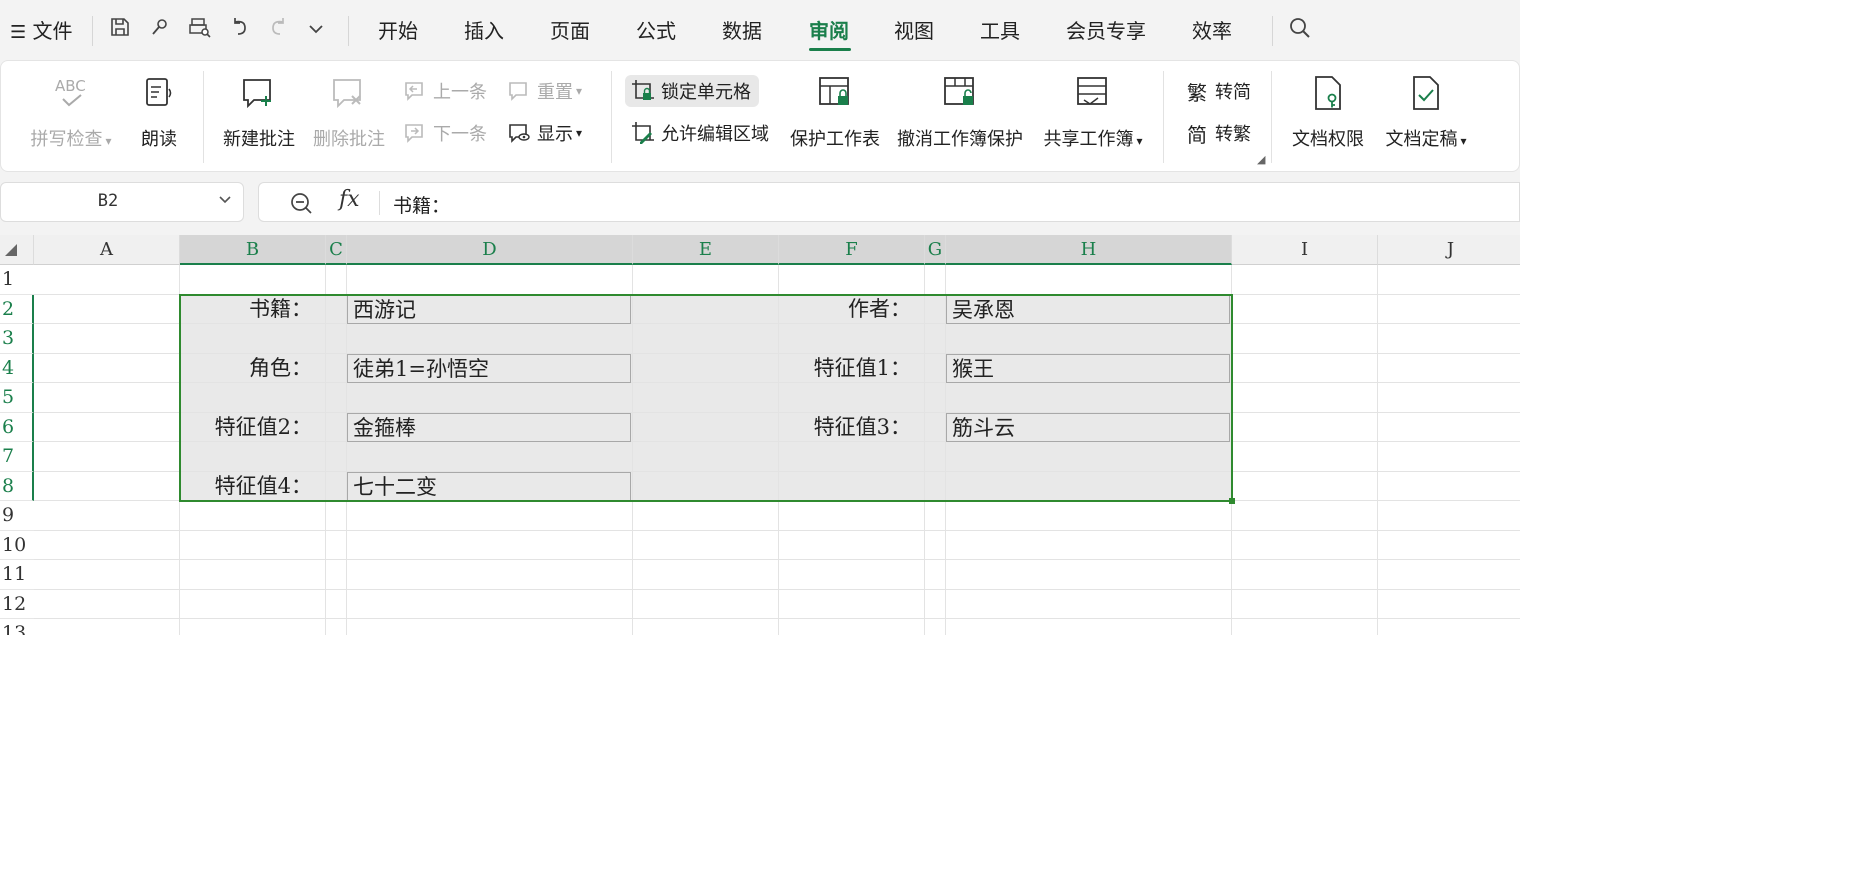  Describe the element at coordinates (914, 31) in the screenshot. I see `tab-view: 视图` at that location.